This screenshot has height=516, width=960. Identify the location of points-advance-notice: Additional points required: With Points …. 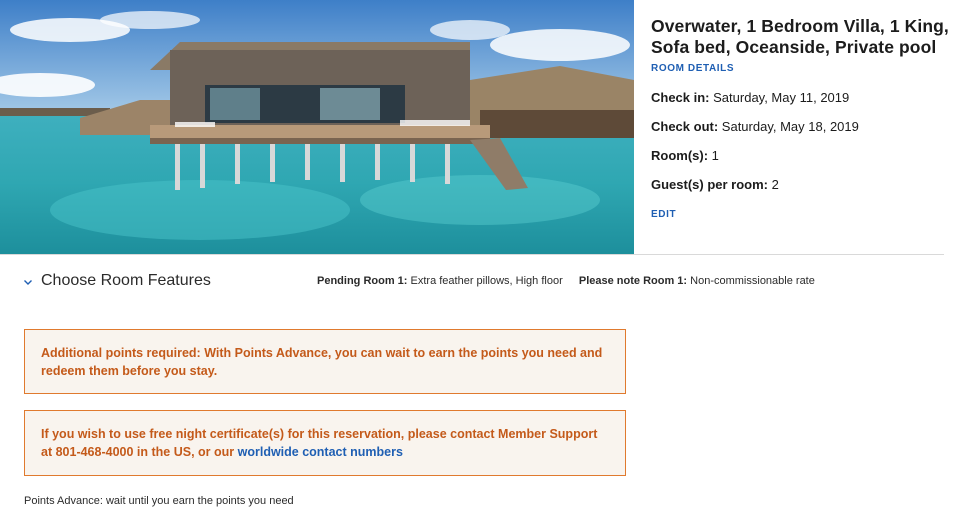
(325, 361).